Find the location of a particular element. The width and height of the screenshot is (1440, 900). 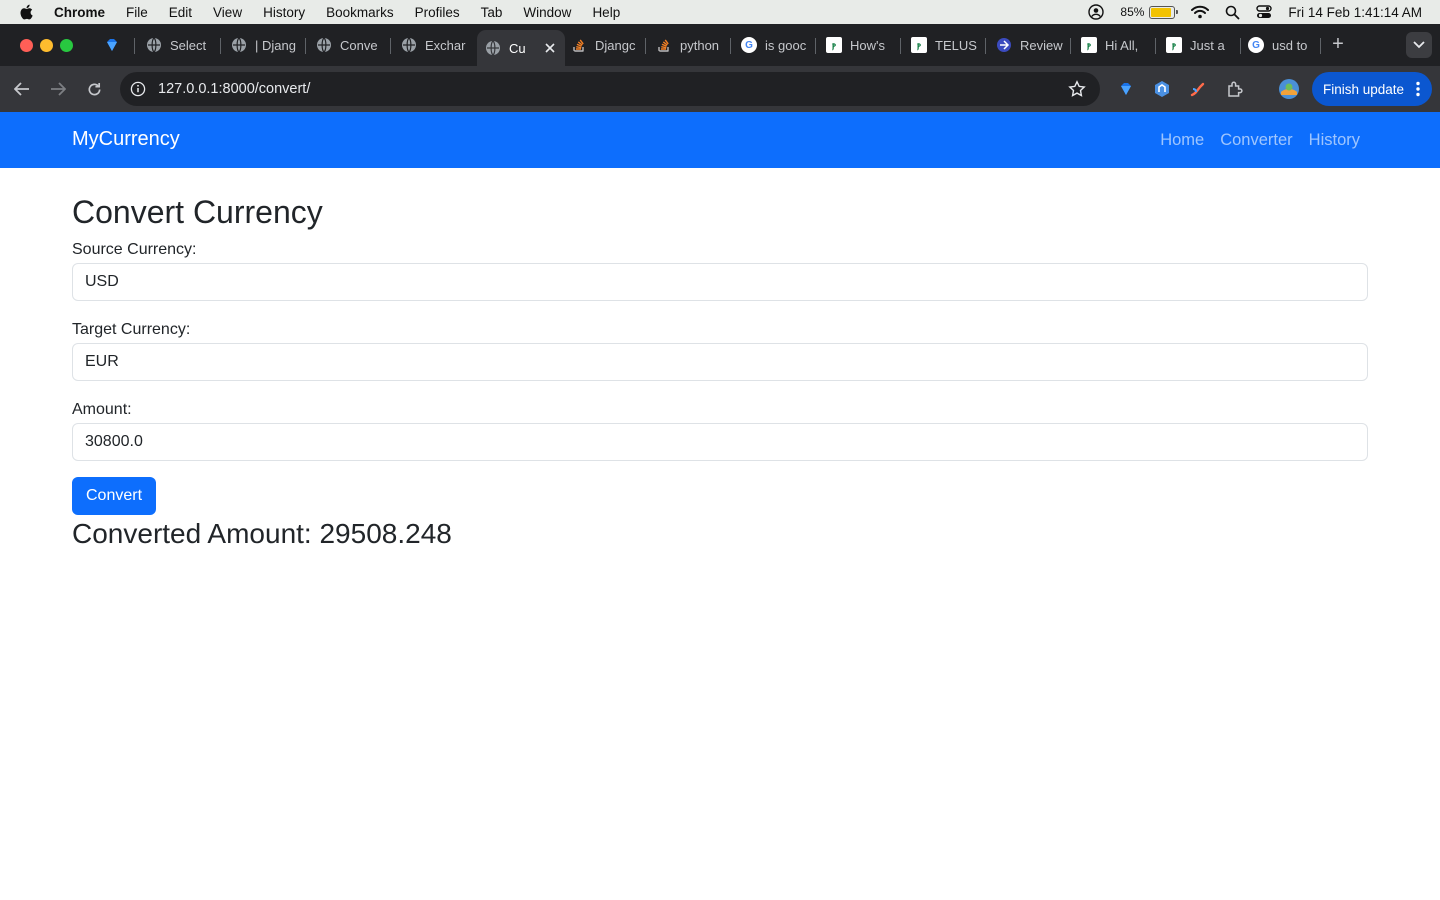

battery-icon is located at coordinates (1164, 12).